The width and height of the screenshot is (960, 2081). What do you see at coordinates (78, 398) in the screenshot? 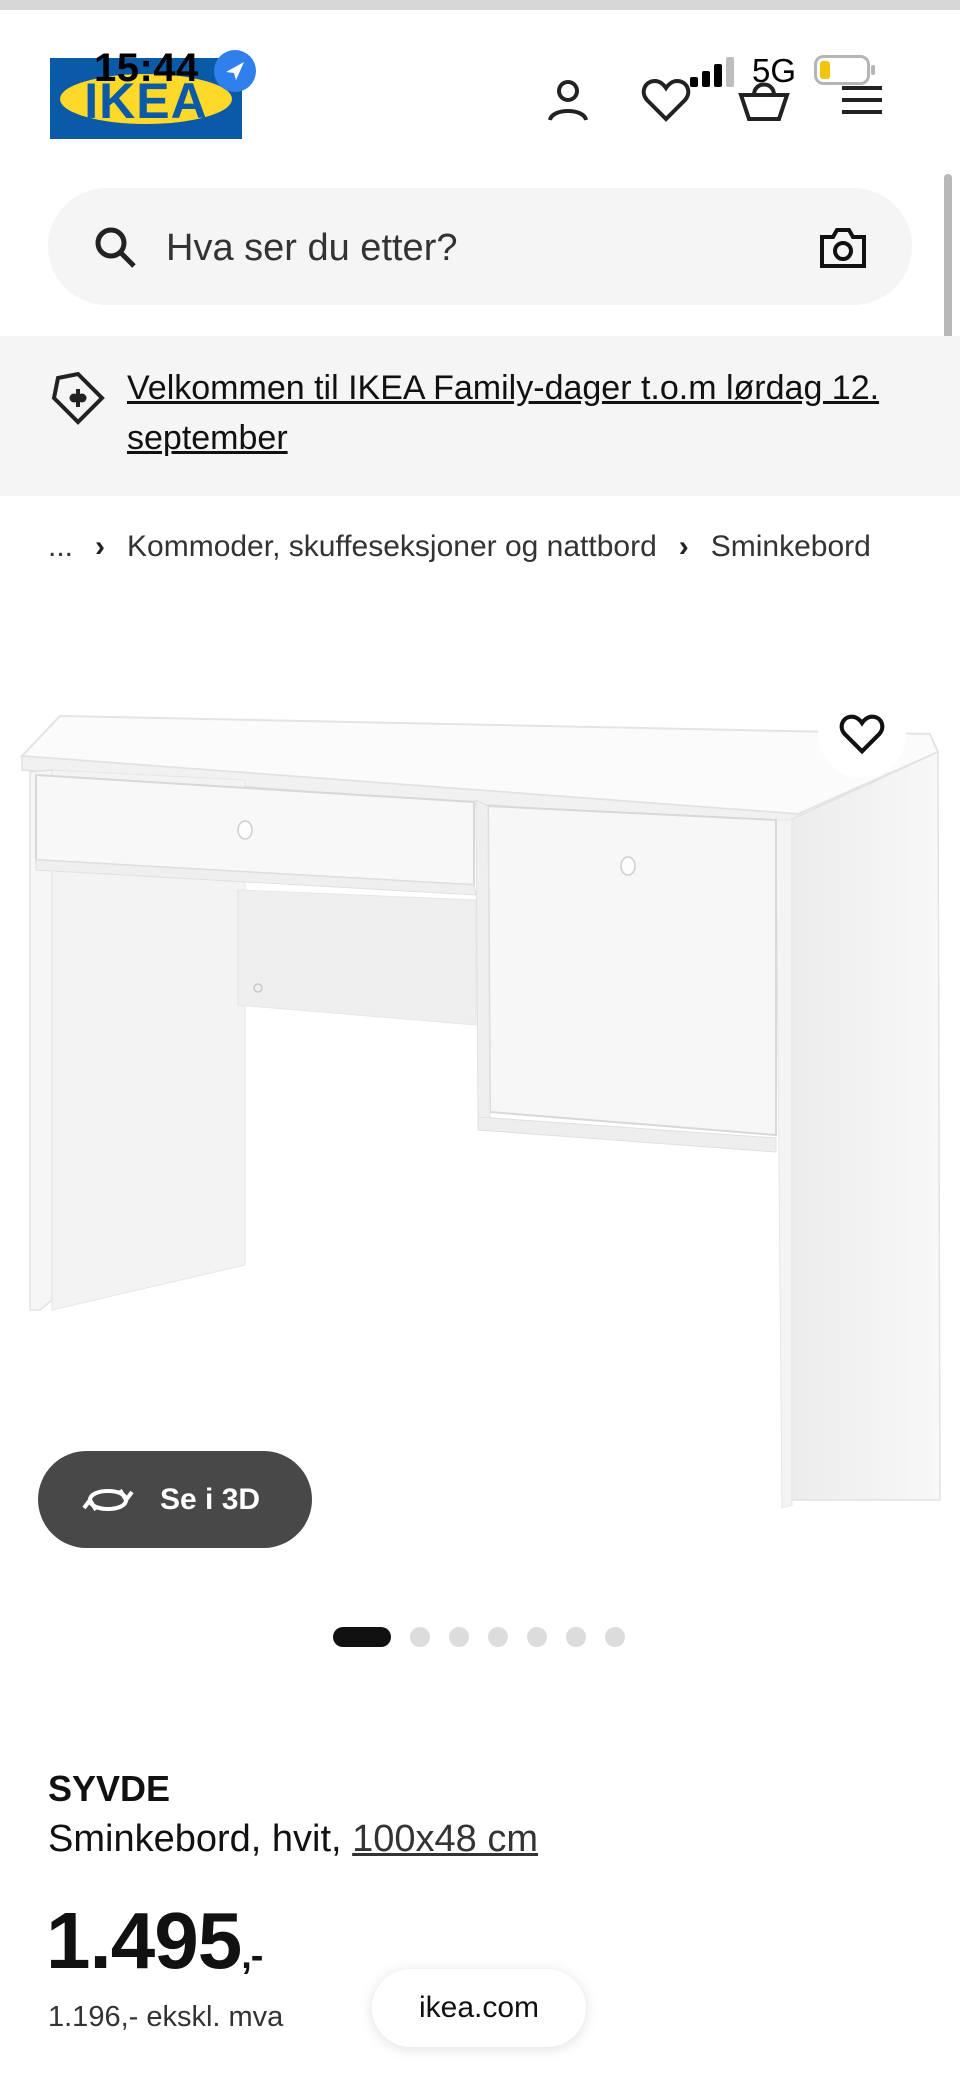
I see `price-tag-icon` at bounding box center [78, 398].